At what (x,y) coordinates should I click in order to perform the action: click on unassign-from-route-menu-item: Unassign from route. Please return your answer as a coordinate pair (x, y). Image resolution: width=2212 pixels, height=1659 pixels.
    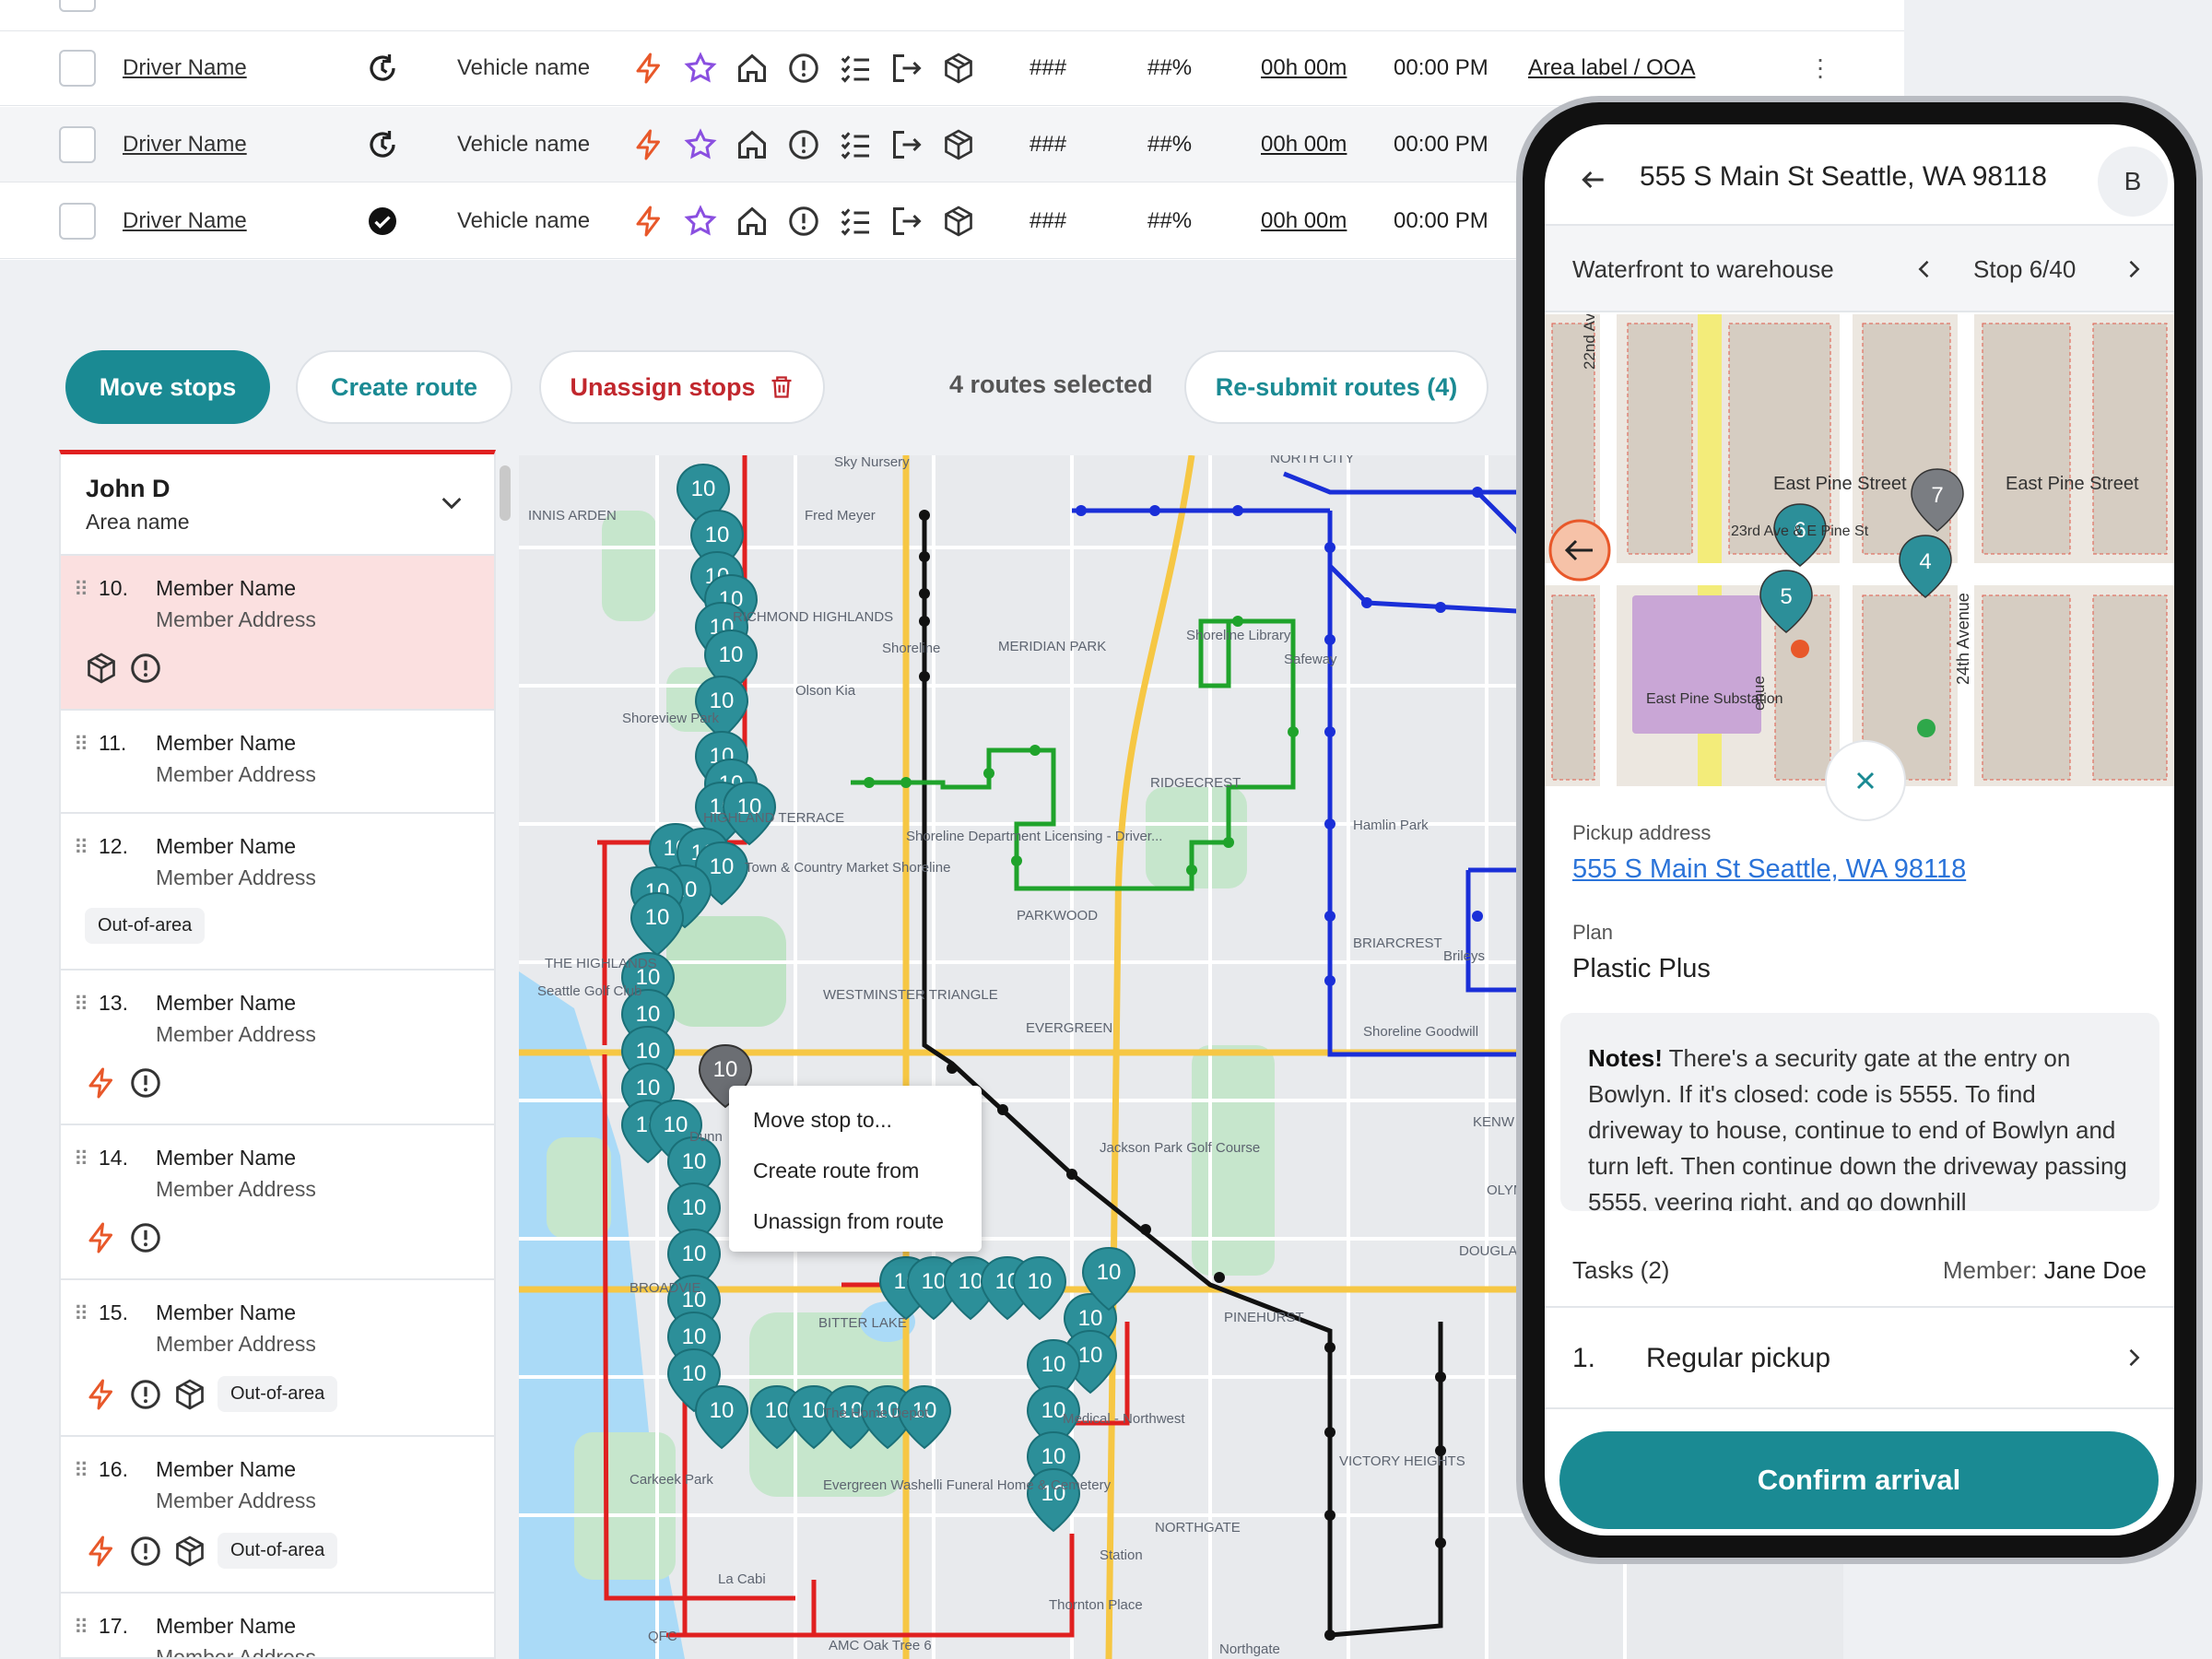
    Looking at the image, I should click on (855, 1221).